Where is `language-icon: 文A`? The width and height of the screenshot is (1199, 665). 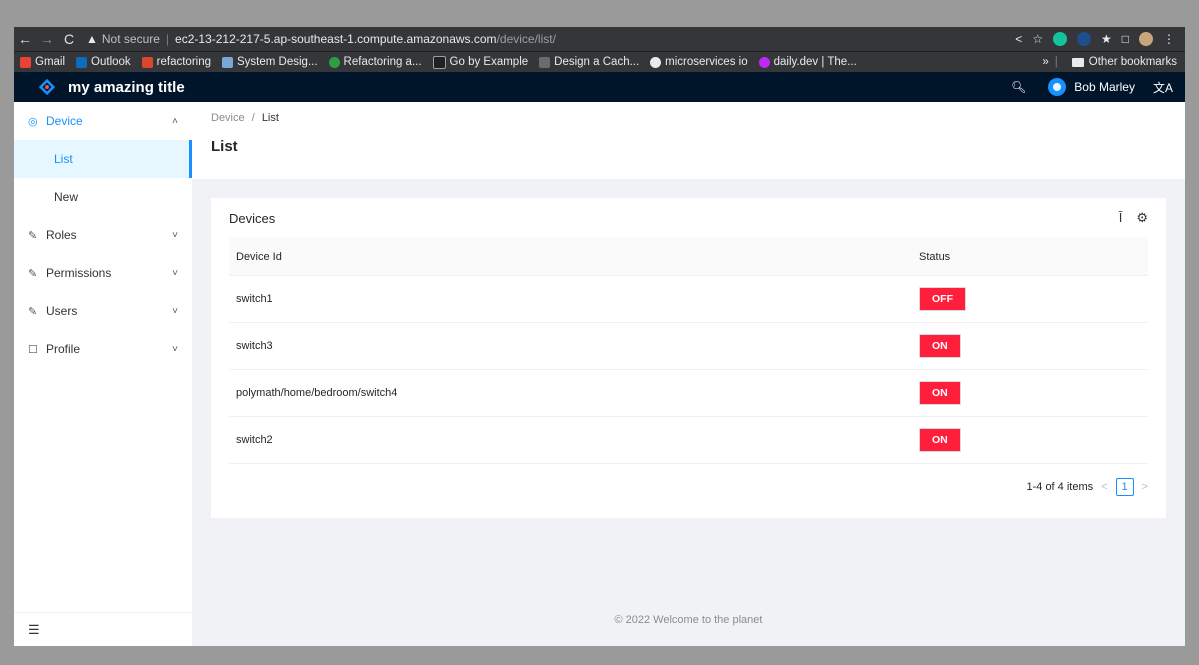
language-icon: 文A is located at coordinates (1163, 87).